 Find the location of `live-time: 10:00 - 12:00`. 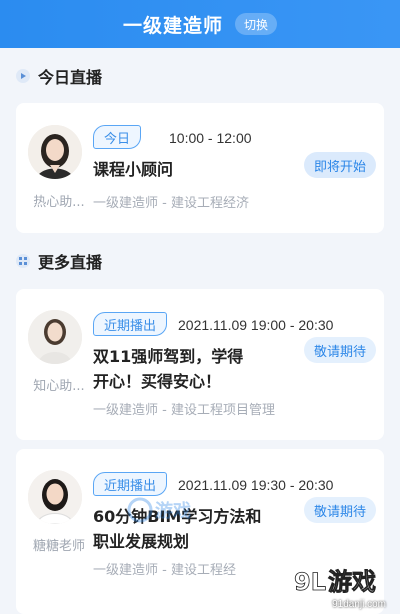

live-time: 10:00 - 12:00 is located at coordinates (210, 138).